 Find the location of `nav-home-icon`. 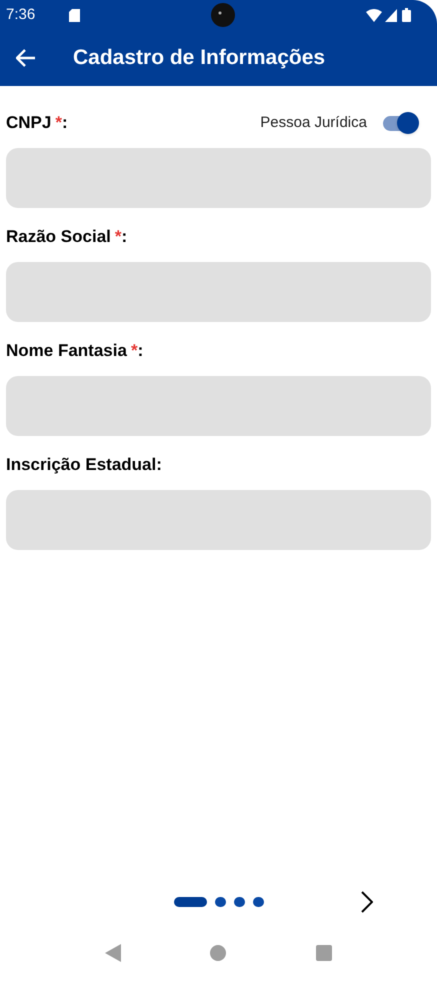

nav-home-icon is located at coordinates (218, 953).